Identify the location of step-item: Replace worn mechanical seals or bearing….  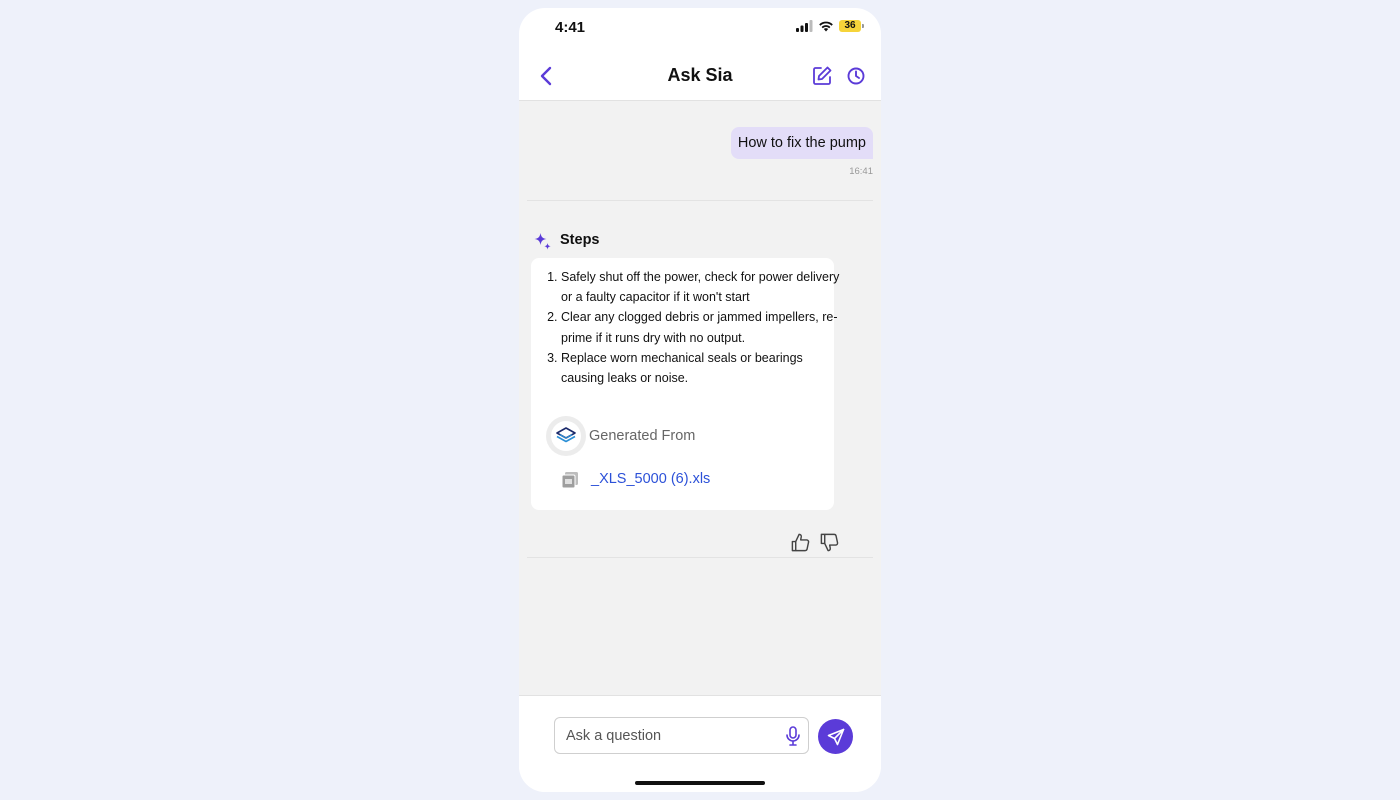
(701, 368).